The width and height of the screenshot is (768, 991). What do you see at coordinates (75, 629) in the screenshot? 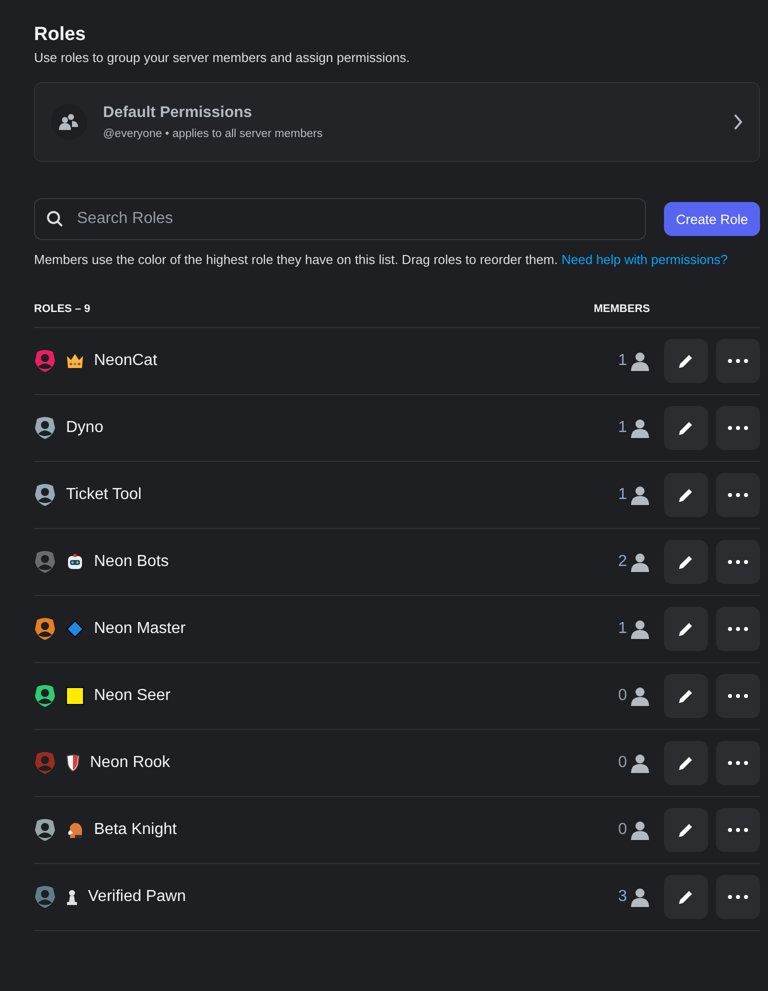
I see `diamond-icon` at bounding box center [75, 629].